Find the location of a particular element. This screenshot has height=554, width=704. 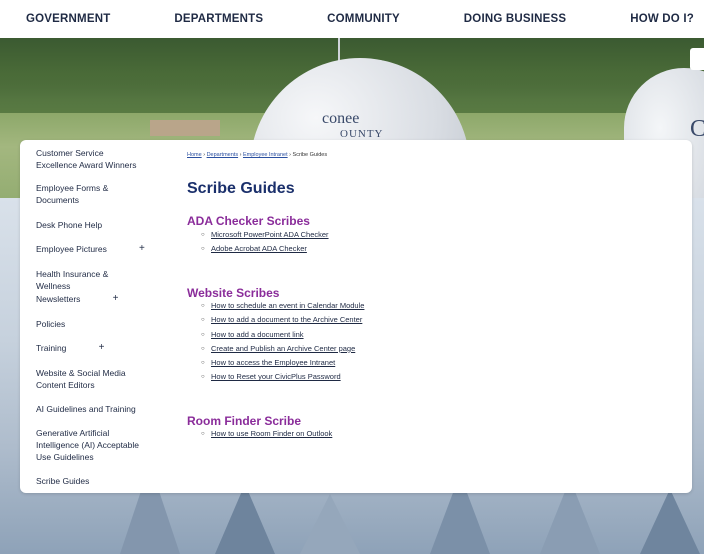

breadcrumb-employee-intranet: Employee Intranet is located at coordinates (265, 155).